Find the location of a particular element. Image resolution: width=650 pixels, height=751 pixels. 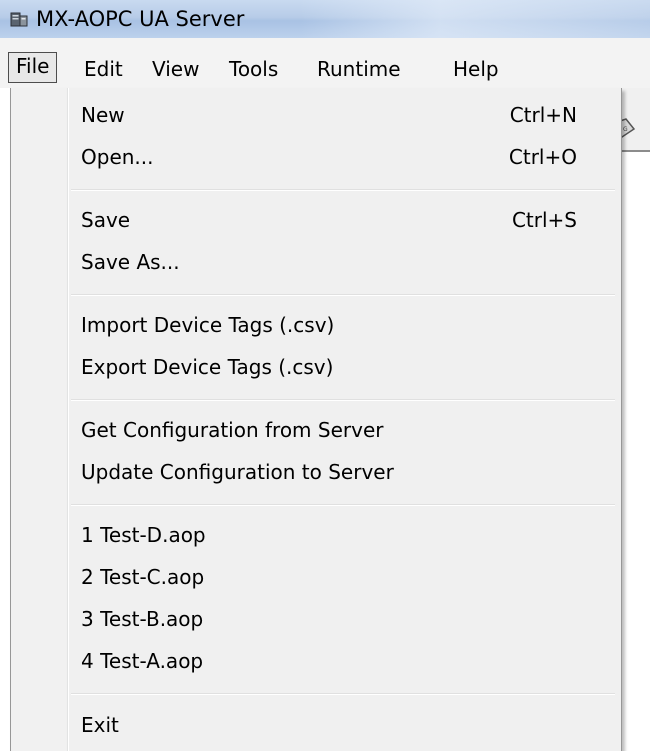

menu-item-open: Open... Ctrl+O is located at coordinates (338, 157).